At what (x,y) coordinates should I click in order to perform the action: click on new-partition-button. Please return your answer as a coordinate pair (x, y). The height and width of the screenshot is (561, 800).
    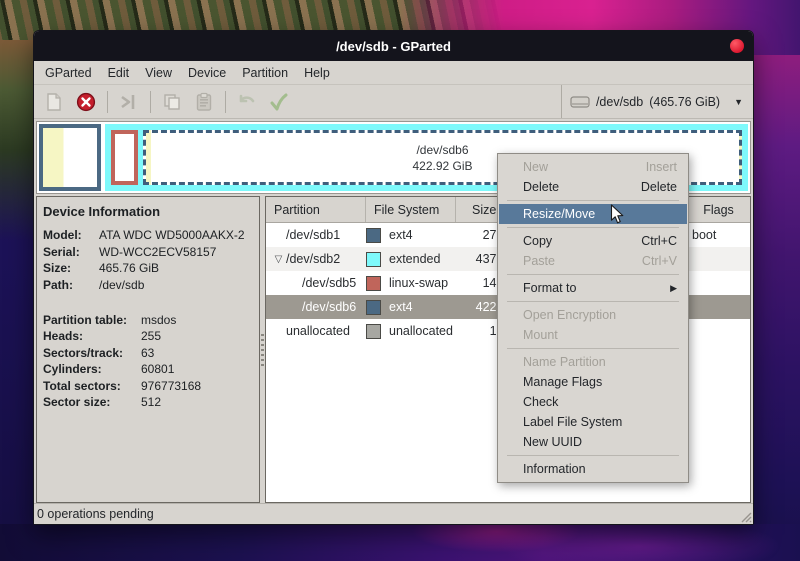
    Looking at the image, I should click on (54, 102).